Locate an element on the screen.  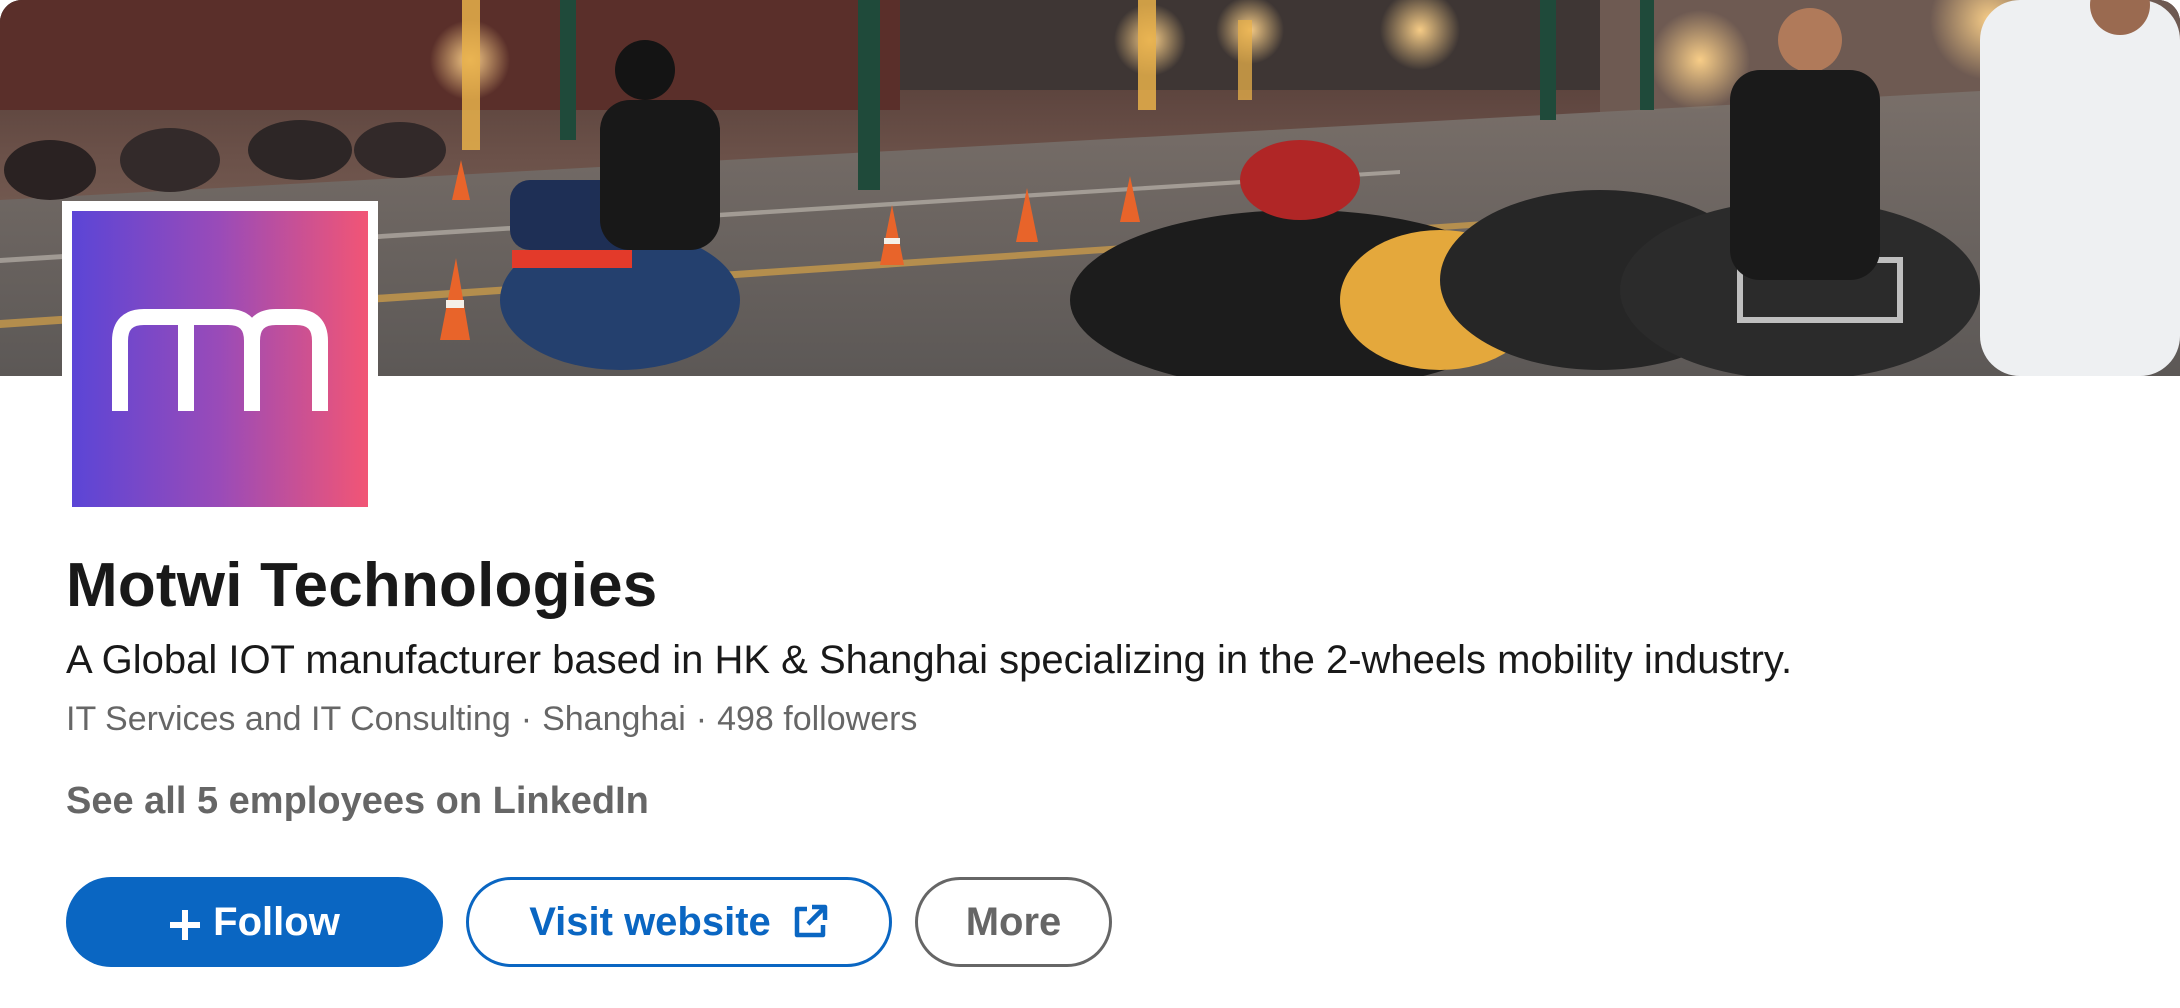
company-logo is located at coordinates (220, 359).